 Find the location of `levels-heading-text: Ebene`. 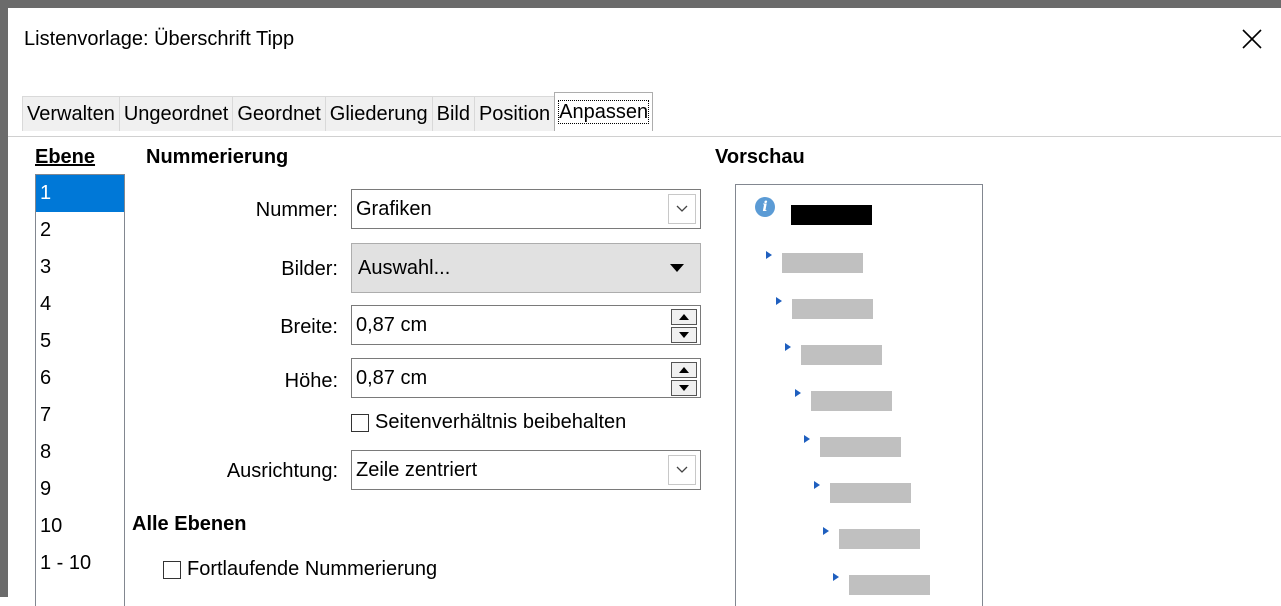

levels-heading-text: Ebene is located at coordinates (65, 157).